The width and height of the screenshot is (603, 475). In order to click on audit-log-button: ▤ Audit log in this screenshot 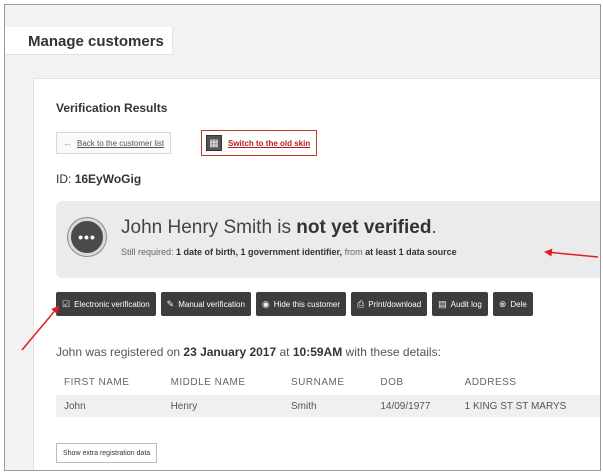, I will do `click(460, 304)`.